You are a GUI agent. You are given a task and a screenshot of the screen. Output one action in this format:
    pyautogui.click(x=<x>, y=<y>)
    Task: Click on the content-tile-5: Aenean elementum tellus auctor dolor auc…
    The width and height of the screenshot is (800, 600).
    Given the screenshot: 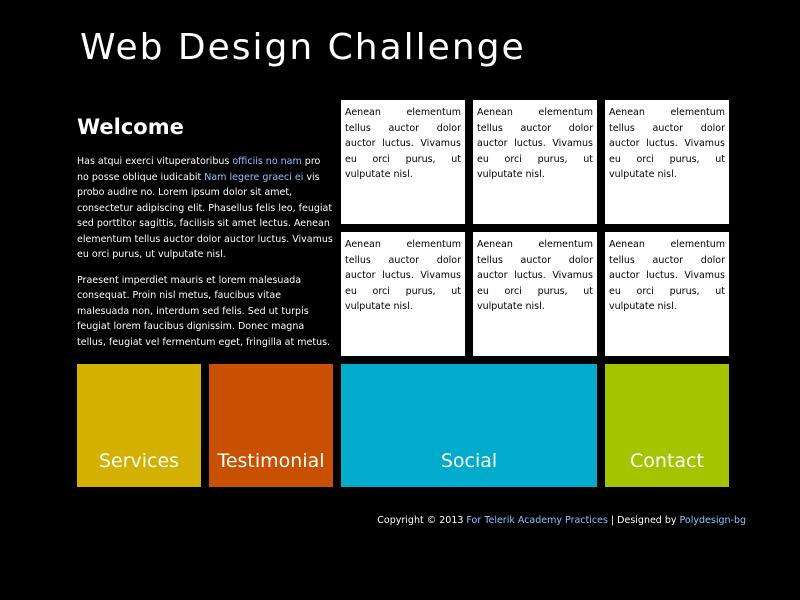 What is the action you would take?
    pyautogui.click(x=535, y=294)
    